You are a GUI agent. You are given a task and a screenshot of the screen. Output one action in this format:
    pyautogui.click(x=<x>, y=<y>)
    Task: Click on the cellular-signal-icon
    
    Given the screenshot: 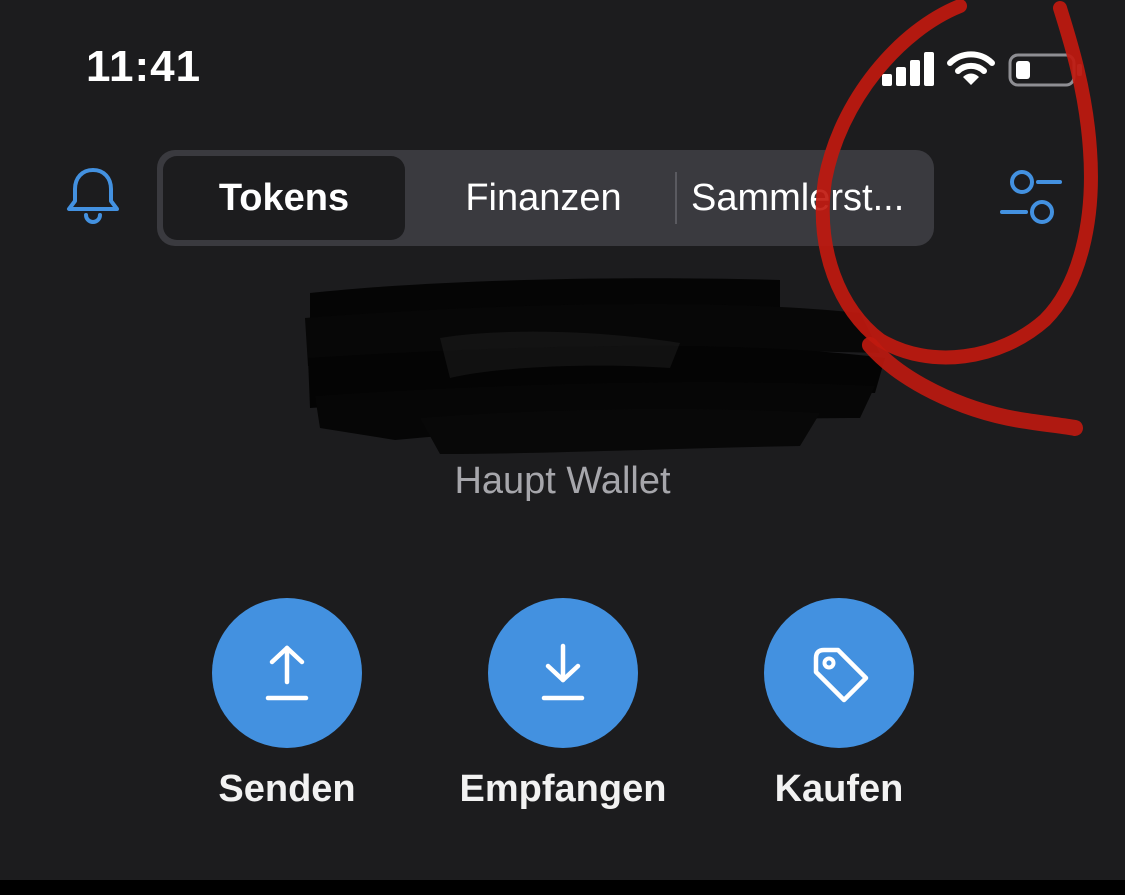 What is the action you would take?
    pyautogui.click(x=908, y=69)
    